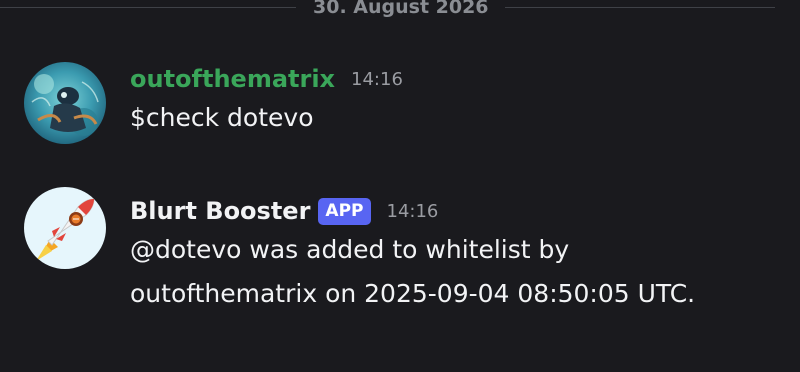  I want to click on username: outofthematrix, so click(232, 79).